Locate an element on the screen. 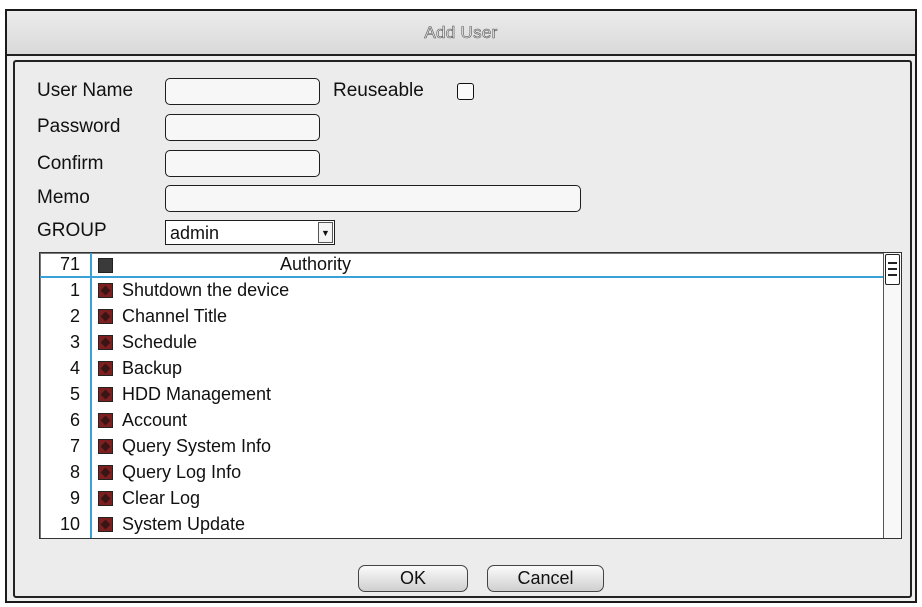 The height and width of the screenshot is (607, 922). row-number: 4 is located at coordinates (74, 368).